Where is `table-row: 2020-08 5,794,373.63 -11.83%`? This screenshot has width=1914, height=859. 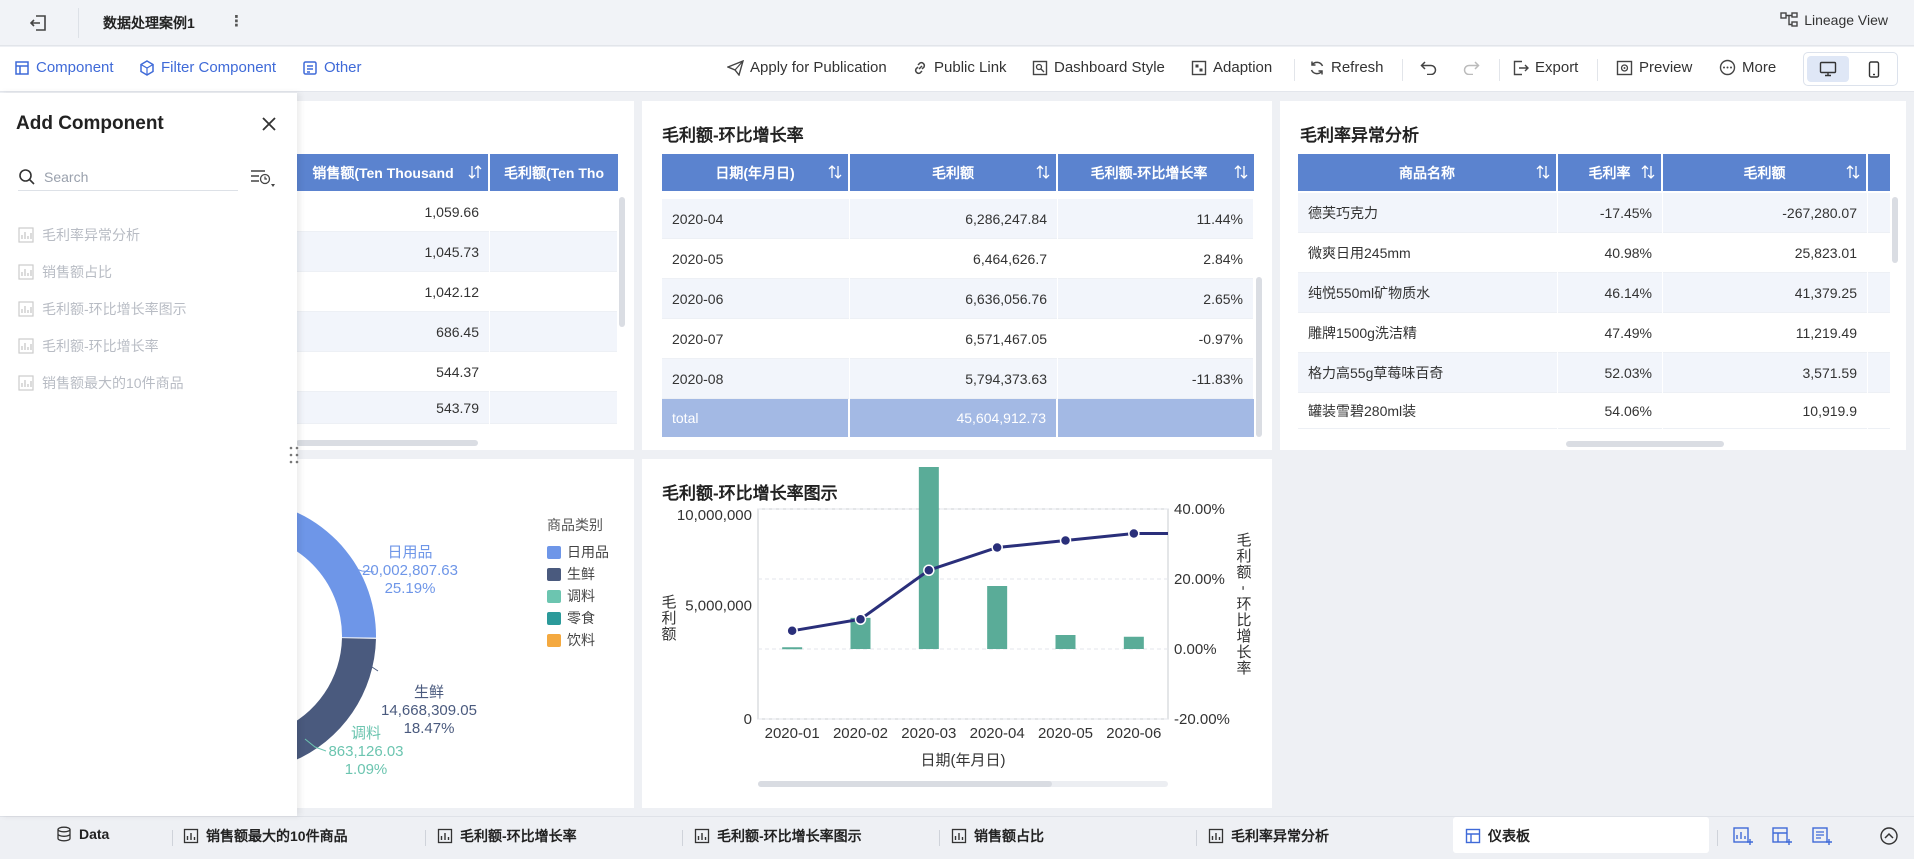 table-row: 2020-08 5,794,373.63 -11.83% is located at coordinates (958, 379).